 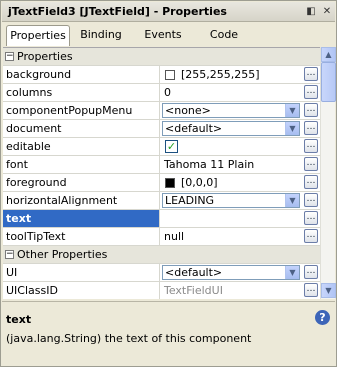 What do you see at coordinates (231, 200) in the screenshot?
I see `horizontalalignment-combo: LEADING ▼` at bounding box center [231, 200].